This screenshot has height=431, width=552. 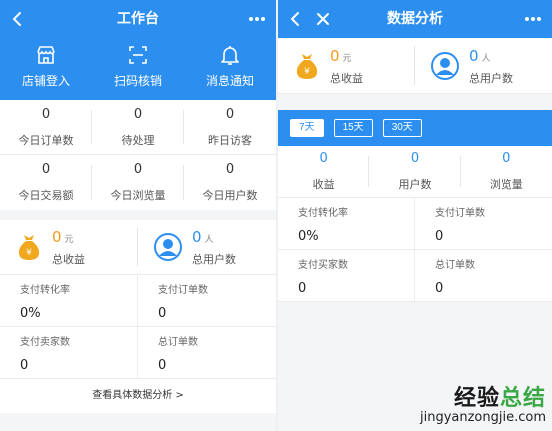 What do you see at coordinates (324, 171) in the screenshot?
I see `stat-cell: 0 收益` at bounding box center [324, 171].